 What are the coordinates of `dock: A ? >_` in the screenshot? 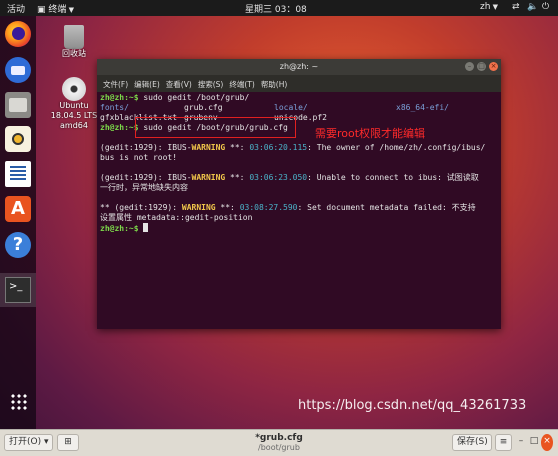 It's located at (18, 222).